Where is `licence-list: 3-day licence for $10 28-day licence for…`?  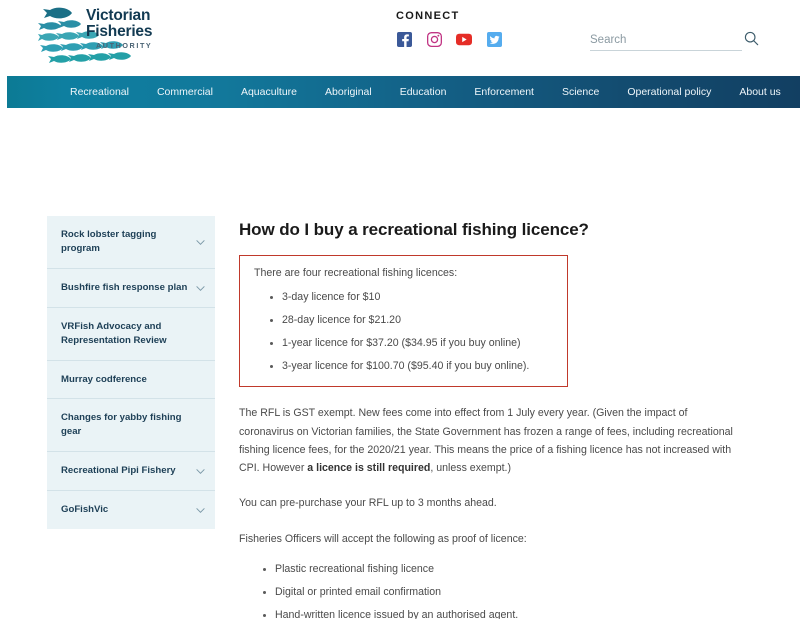 licence-list: 3-day licence for $10 28-day licence for… is located at coordinates (403, 332).